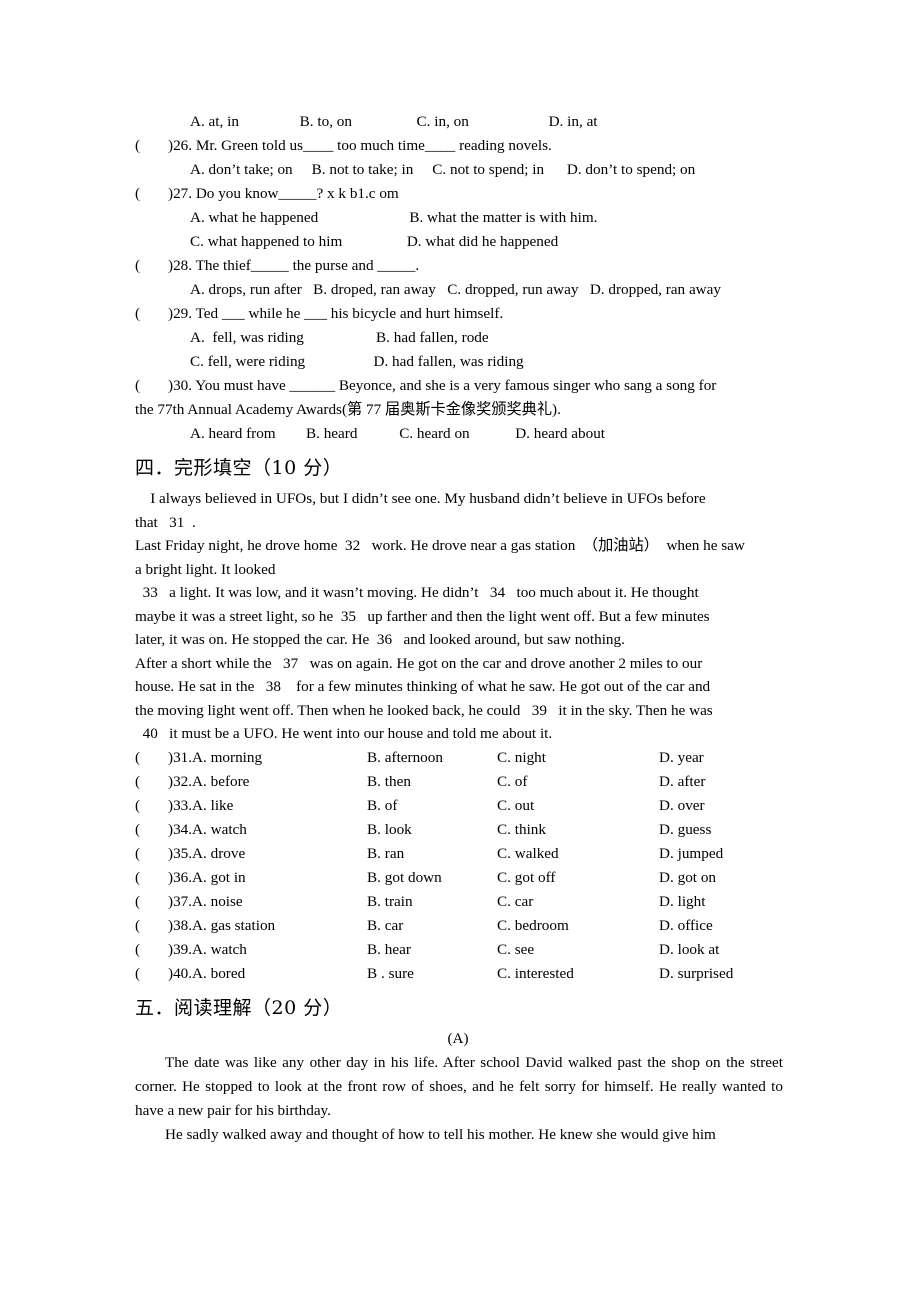 This screenshot has width=920, height=1302. Describe the element at coordinates (151, 782) in the screenshot. I see `answer-bracket-open-32: (` at that location.